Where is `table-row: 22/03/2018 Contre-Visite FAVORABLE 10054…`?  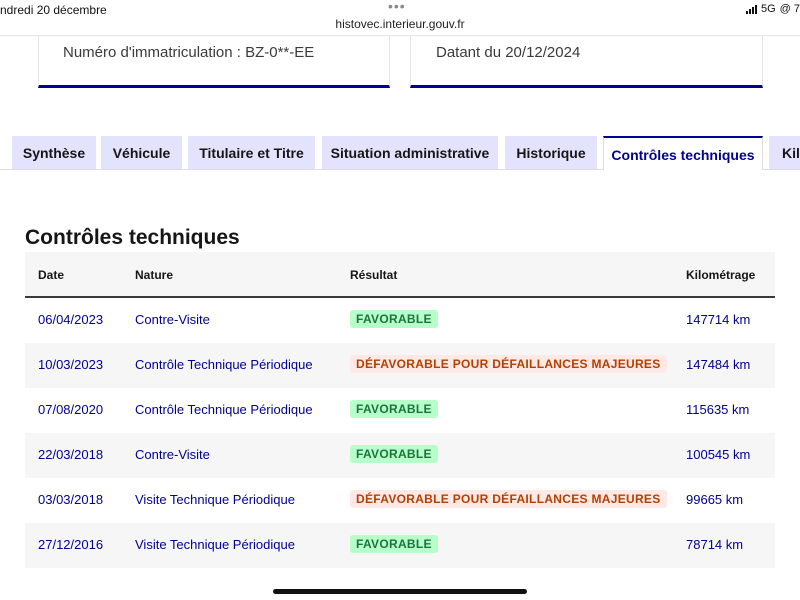 table-row: 22/03/2018 Contre-Visite FAVORABLE 10054… is located at coordinates (400, 455).